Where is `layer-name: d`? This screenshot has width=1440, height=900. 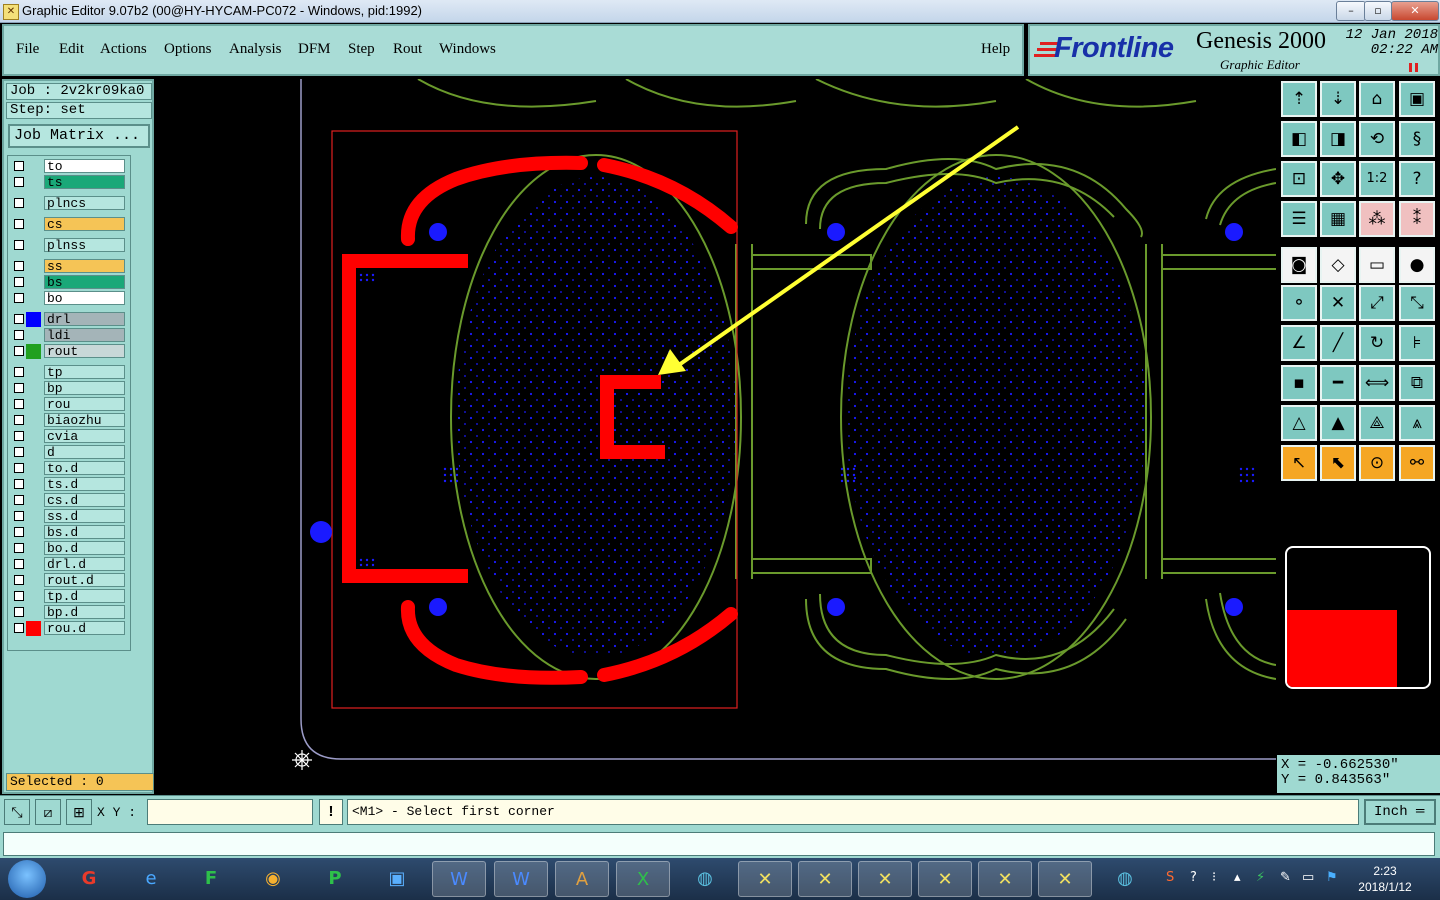 layer-name: d is located at coordinates (84, 452).